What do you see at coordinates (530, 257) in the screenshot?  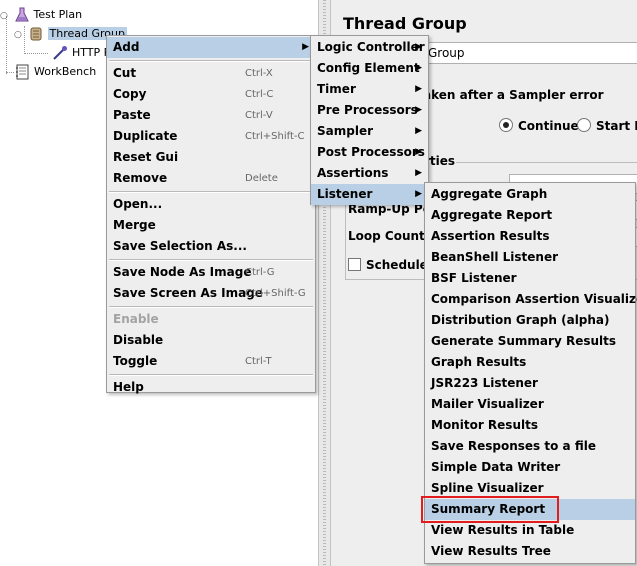 I see `menu-item-beanshell-listener: BeanShell Listener` at bounding box center [530, 257].